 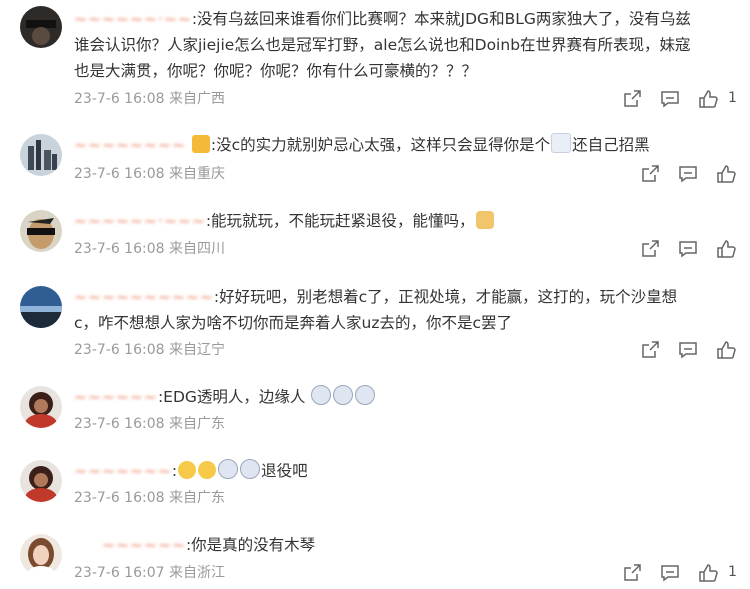 What do you see at coordinates (384, 471) in the screenshot?
I see `comment-text-block: ~~~~~~~: 退役吧` at bounding box center [384, 471].